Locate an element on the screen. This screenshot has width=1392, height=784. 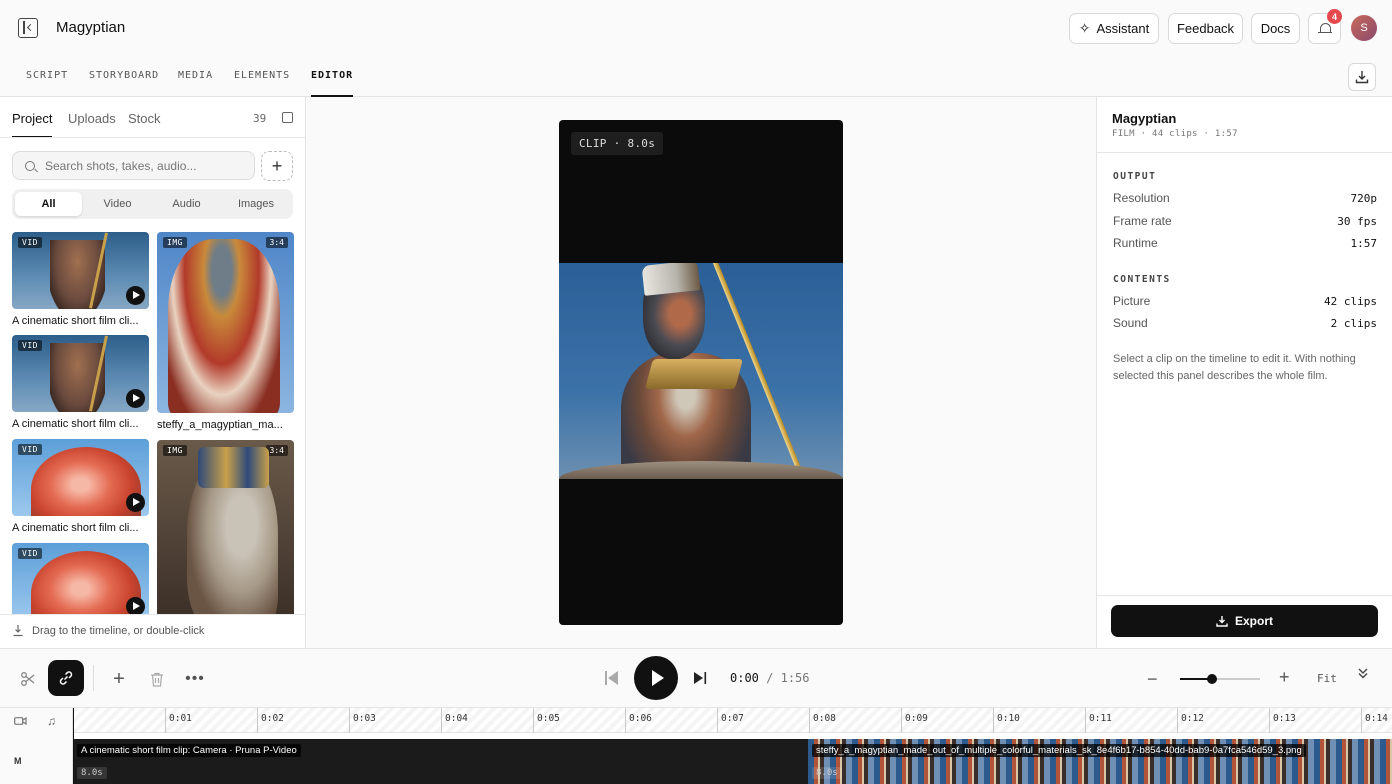
library-footer: Drag to the timeline, or double-click is located at coordinates (152, 631).